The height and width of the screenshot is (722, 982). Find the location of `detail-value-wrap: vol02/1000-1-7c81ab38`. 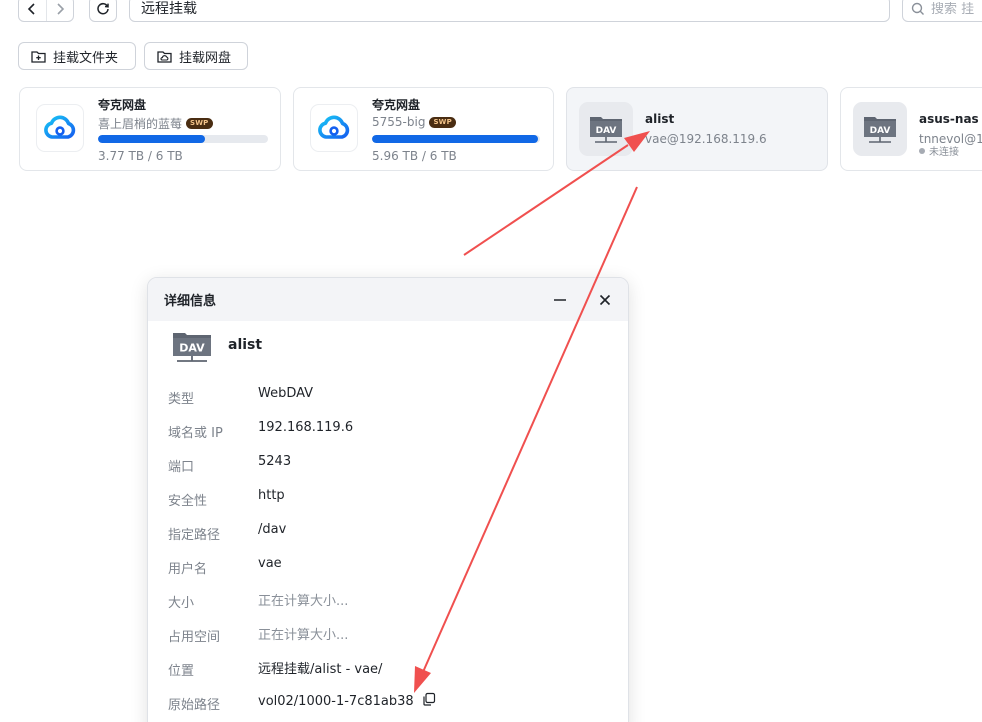

detail-value-wrap: vol02/1000-1-7c81ab38 is located at coordinates (347, 699).